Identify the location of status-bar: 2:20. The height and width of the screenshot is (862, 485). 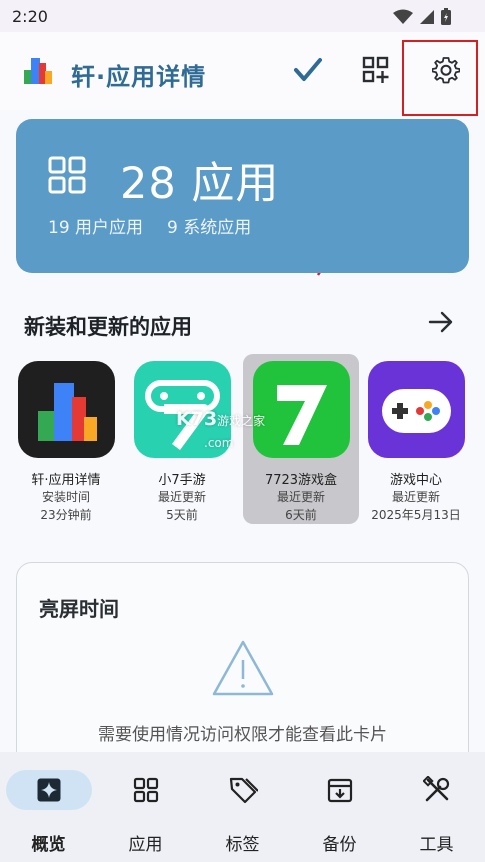
(242, 16).